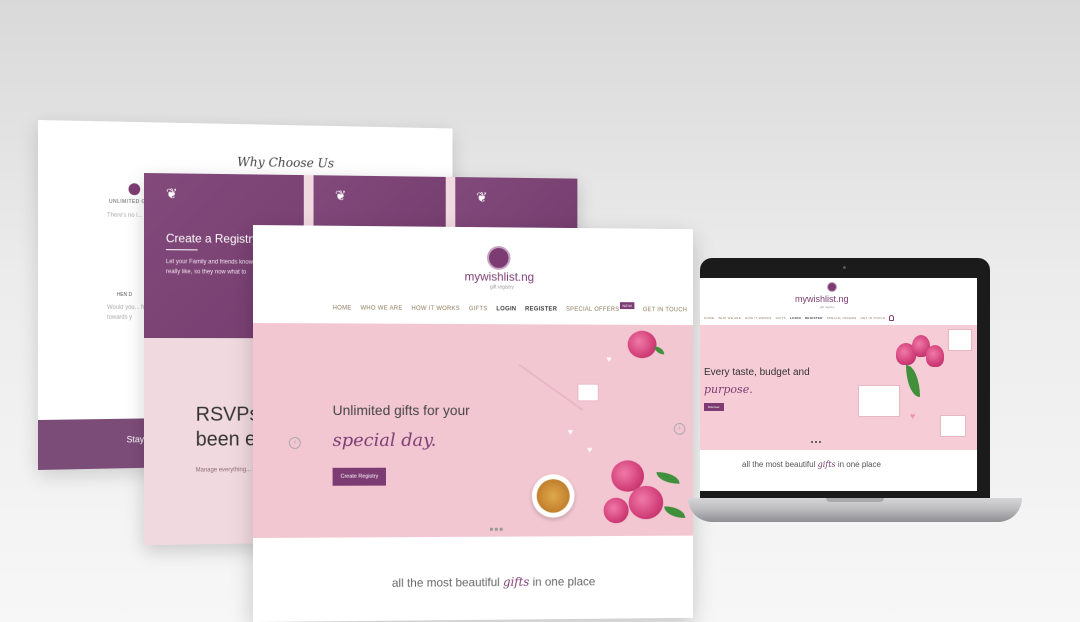 This screenshot has height=622, width=1080. What do you see at coordinates (935, 356) in the screenshot?
I see `tulip-decoration` at bounding box center [935, 356].